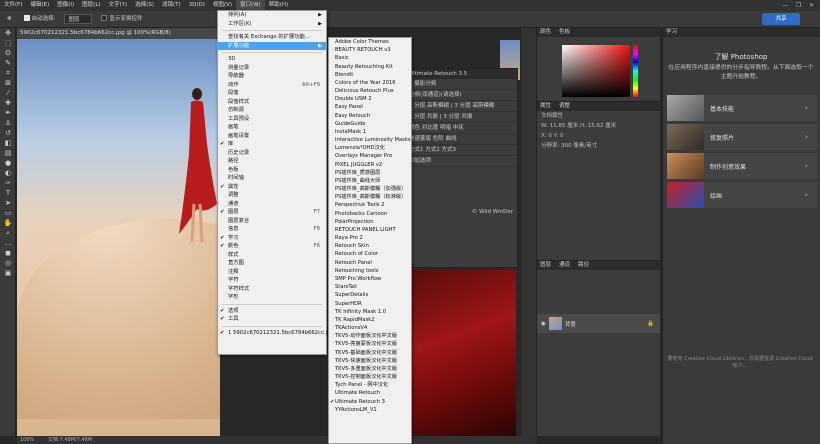 This screenshot has height=444, width=820. I want to click on extension-item: PS插件库_质感图层, so click(370, 173).